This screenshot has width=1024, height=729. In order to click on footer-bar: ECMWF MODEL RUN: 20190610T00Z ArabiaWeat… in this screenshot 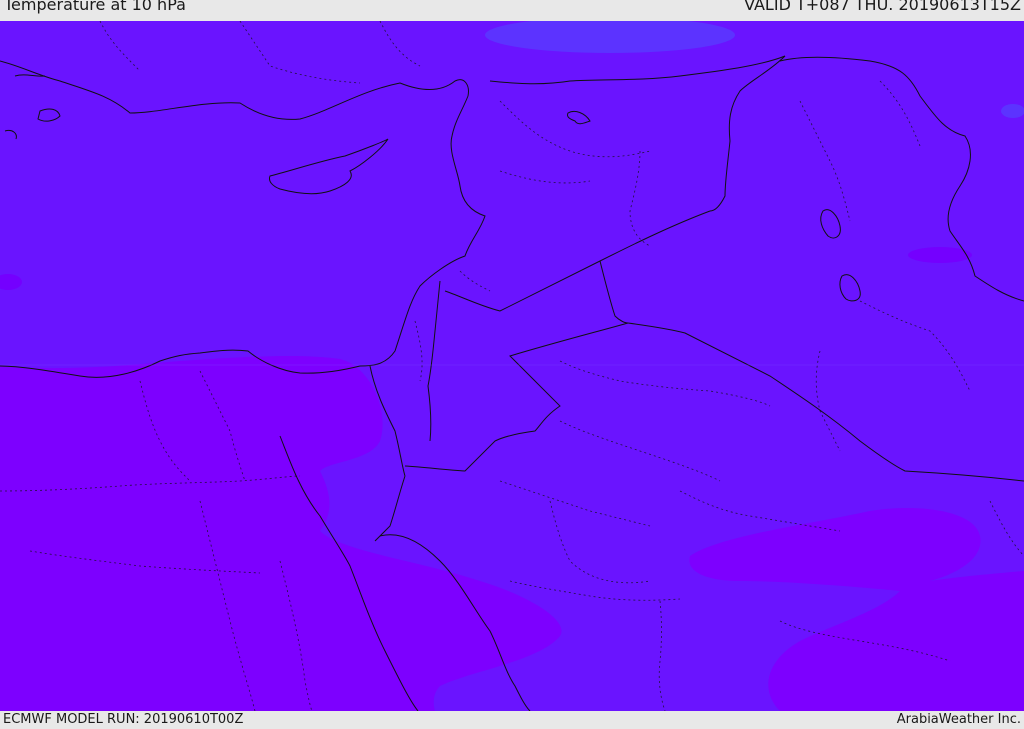, I will do `click(512, 720)`.